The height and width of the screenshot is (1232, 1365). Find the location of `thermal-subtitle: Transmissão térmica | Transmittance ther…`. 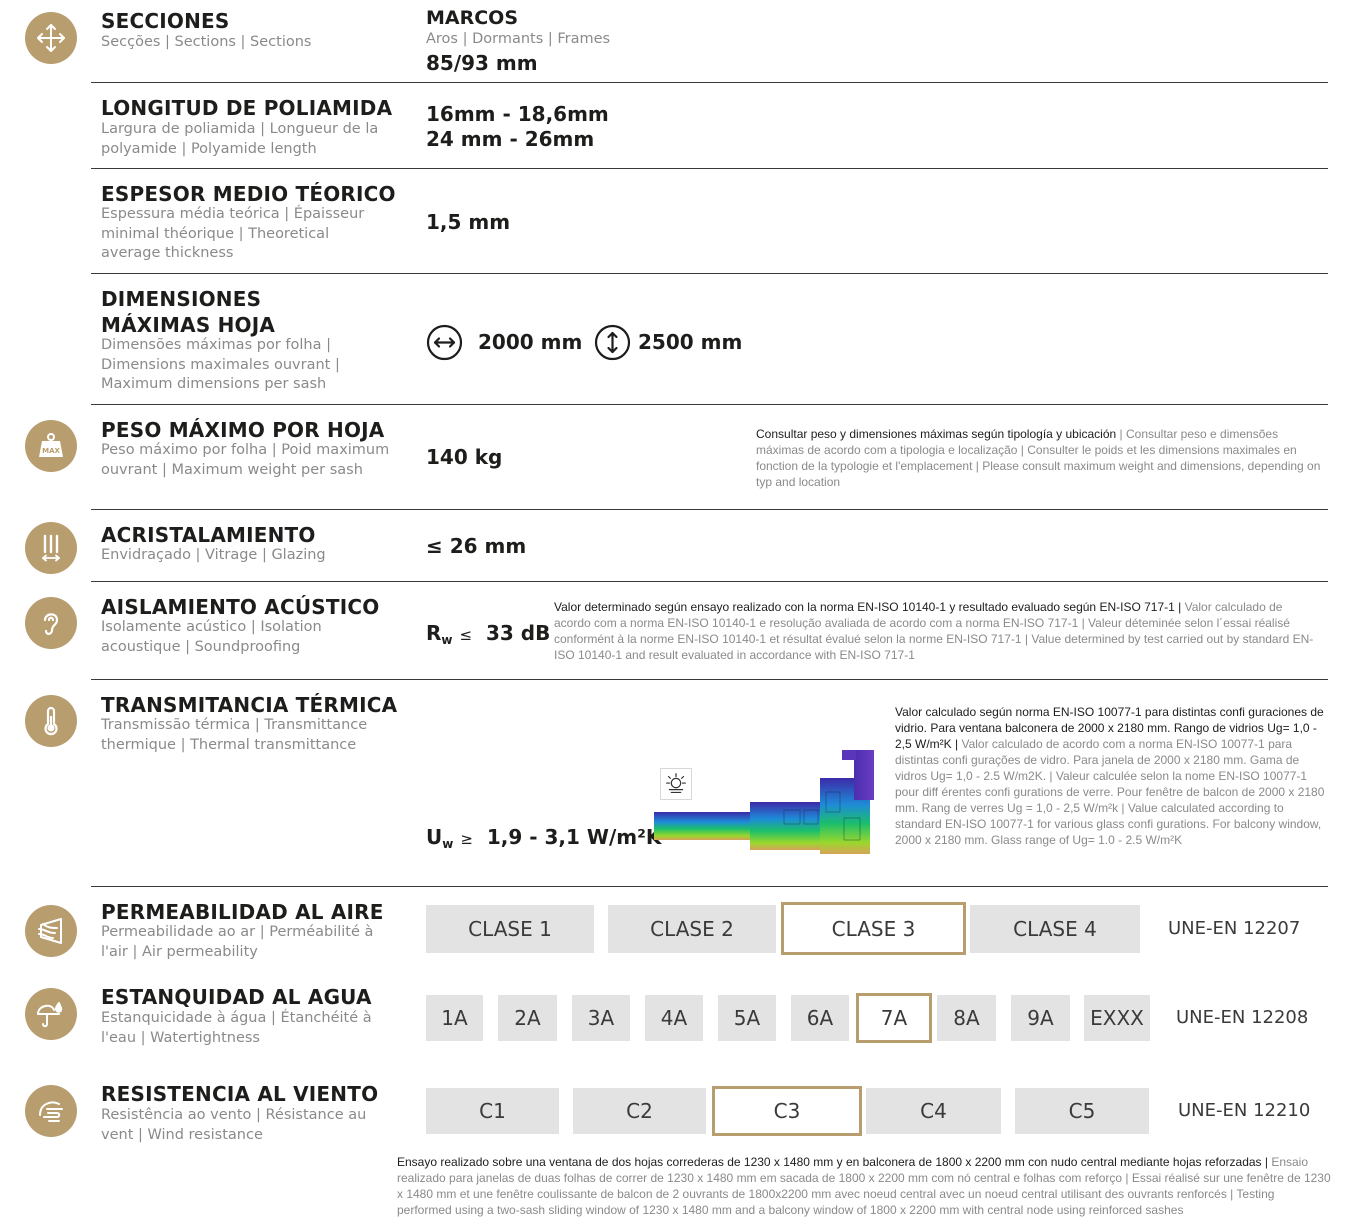

thermal-subtitle: Transmissão térmica | Transmittance ther… is located at coordinates (234, 735).